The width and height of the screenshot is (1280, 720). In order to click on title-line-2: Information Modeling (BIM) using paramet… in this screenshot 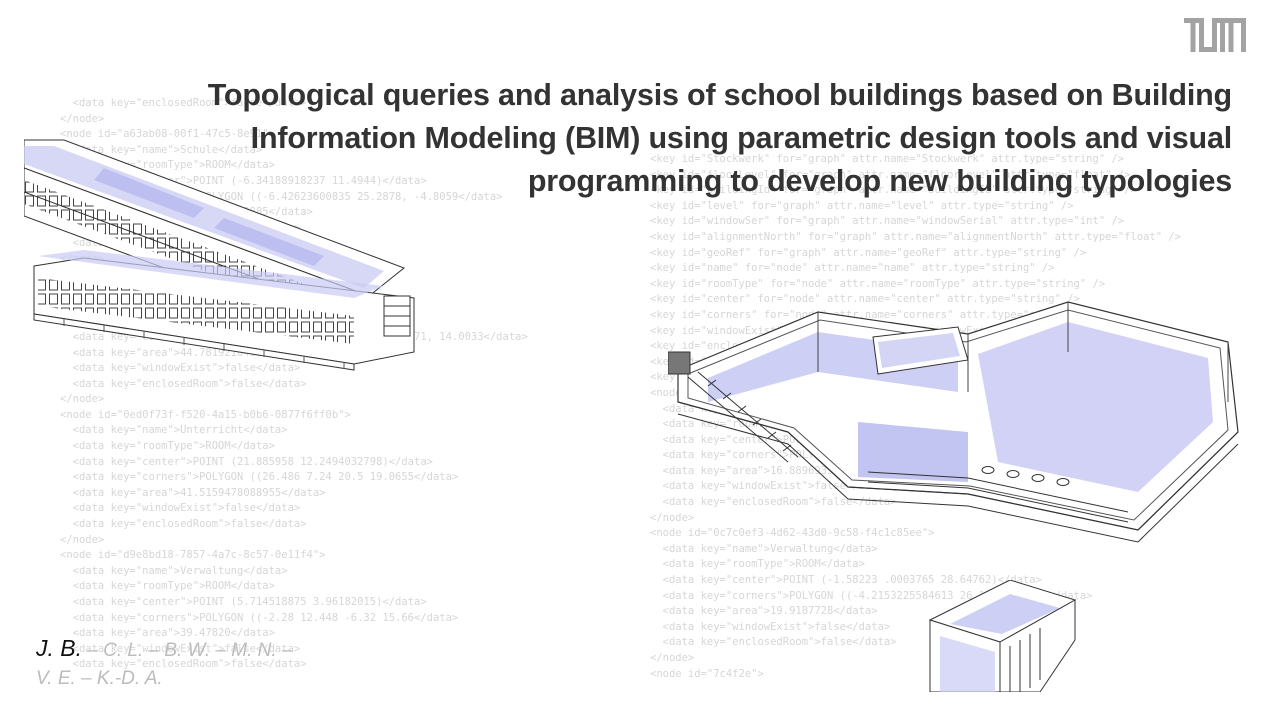, I will do `click(741, 138)`.